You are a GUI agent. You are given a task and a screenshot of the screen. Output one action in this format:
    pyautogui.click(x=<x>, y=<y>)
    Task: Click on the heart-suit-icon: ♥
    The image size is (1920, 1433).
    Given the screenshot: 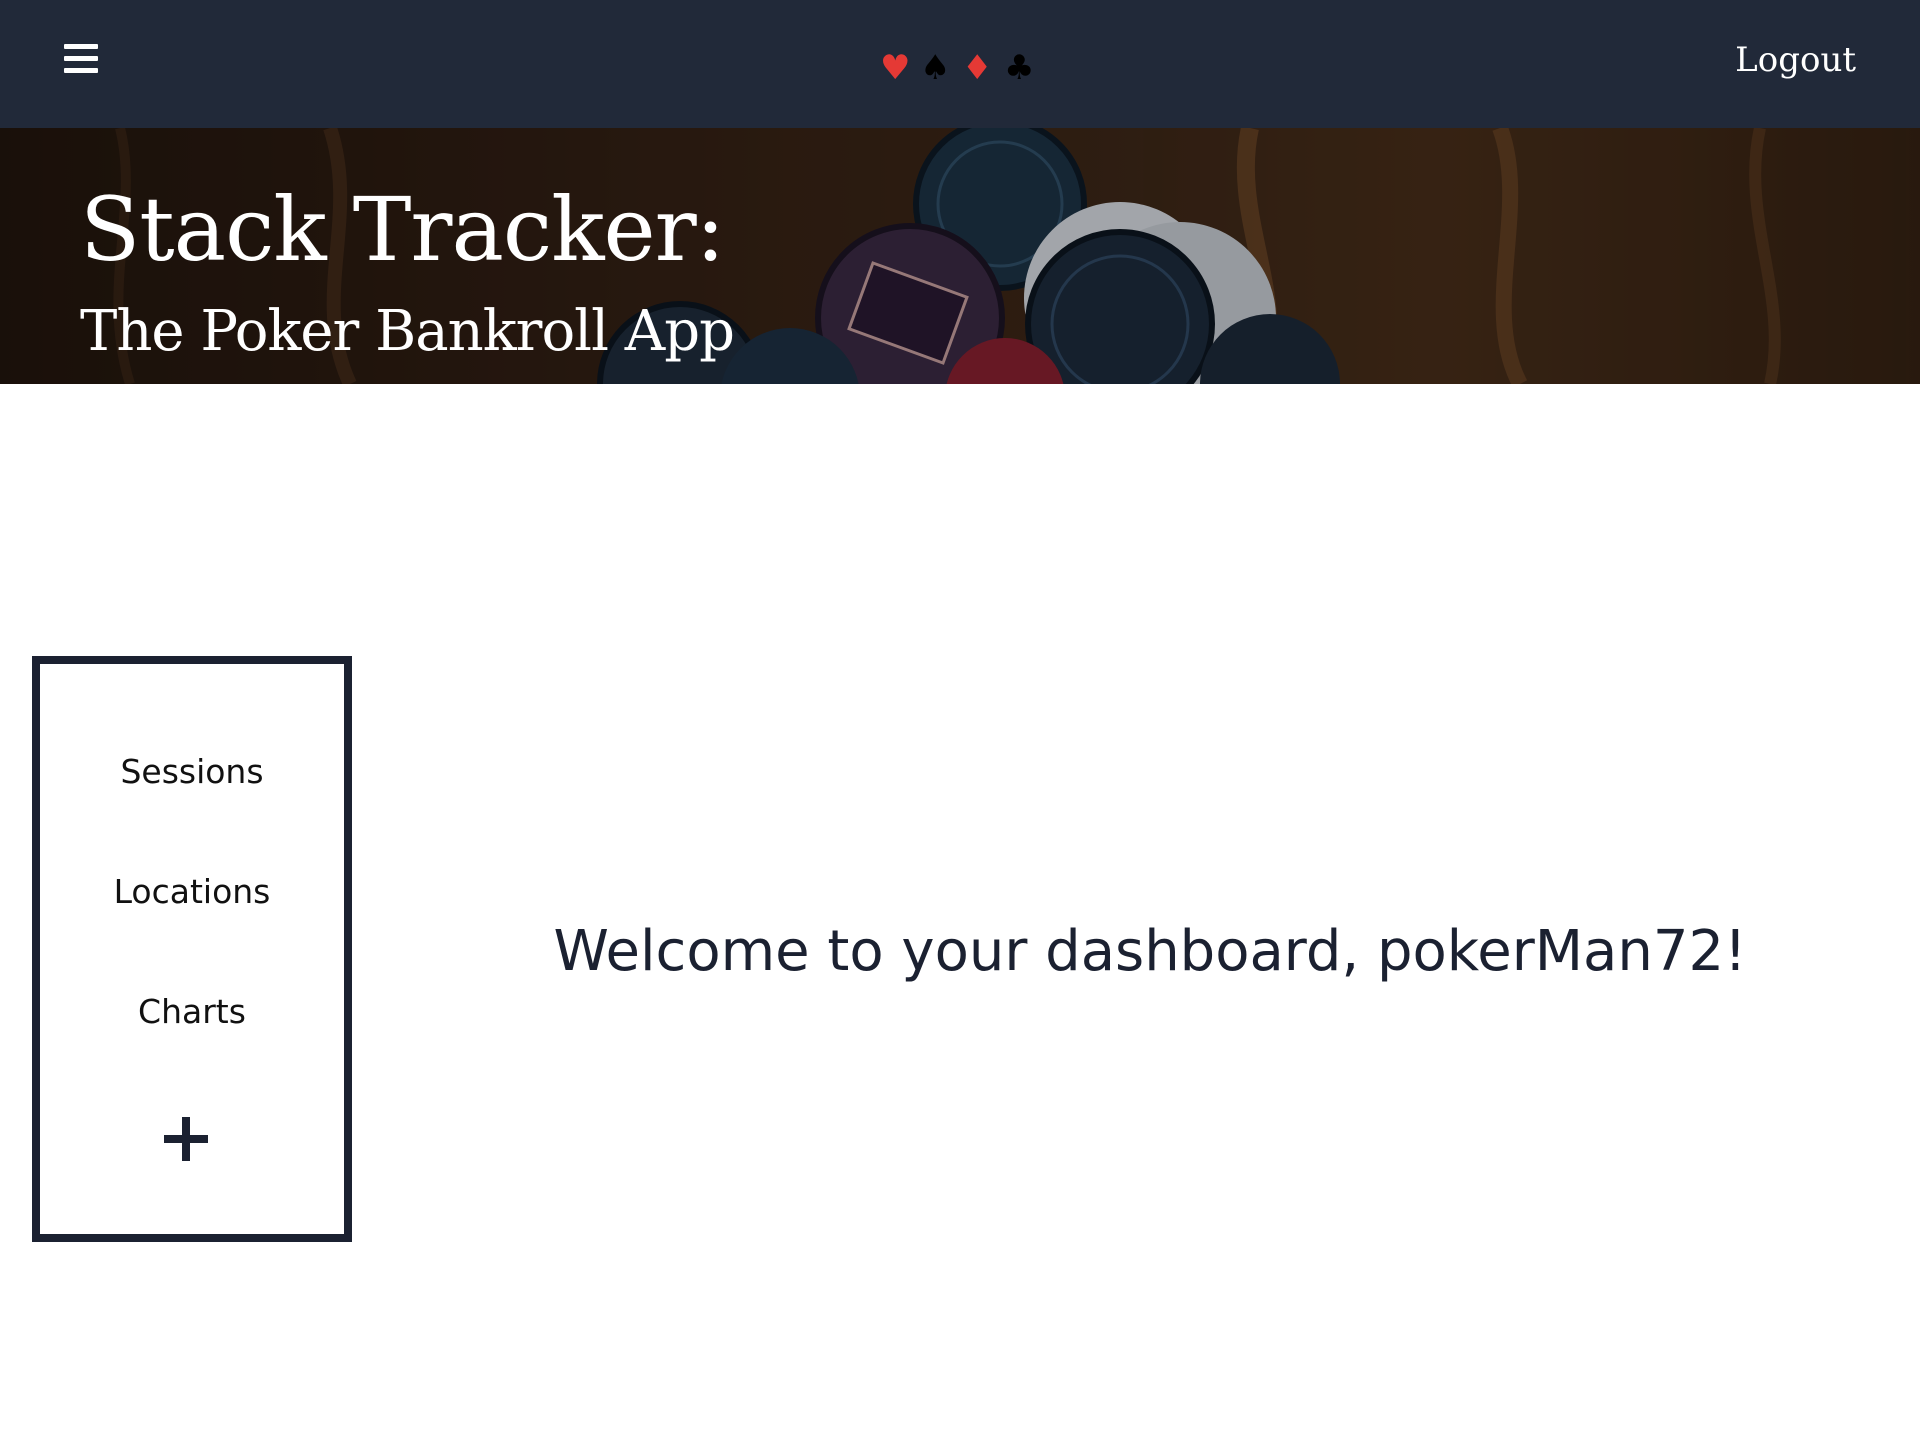 What is the action you would take?
    pyautogui.click(x=895, y=68)
    